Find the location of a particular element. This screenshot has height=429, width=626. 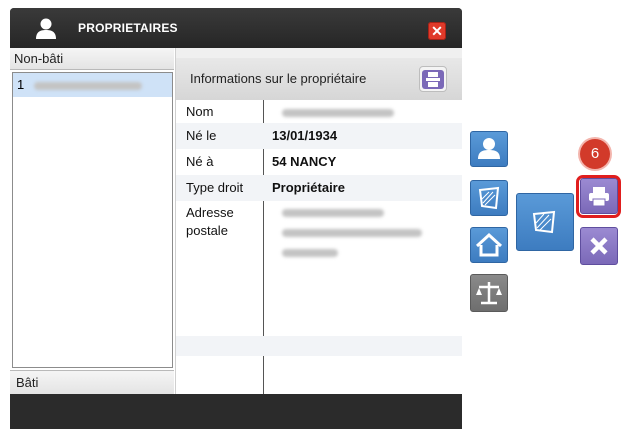

row-label: Adresse is located at coordinates (210, 212).